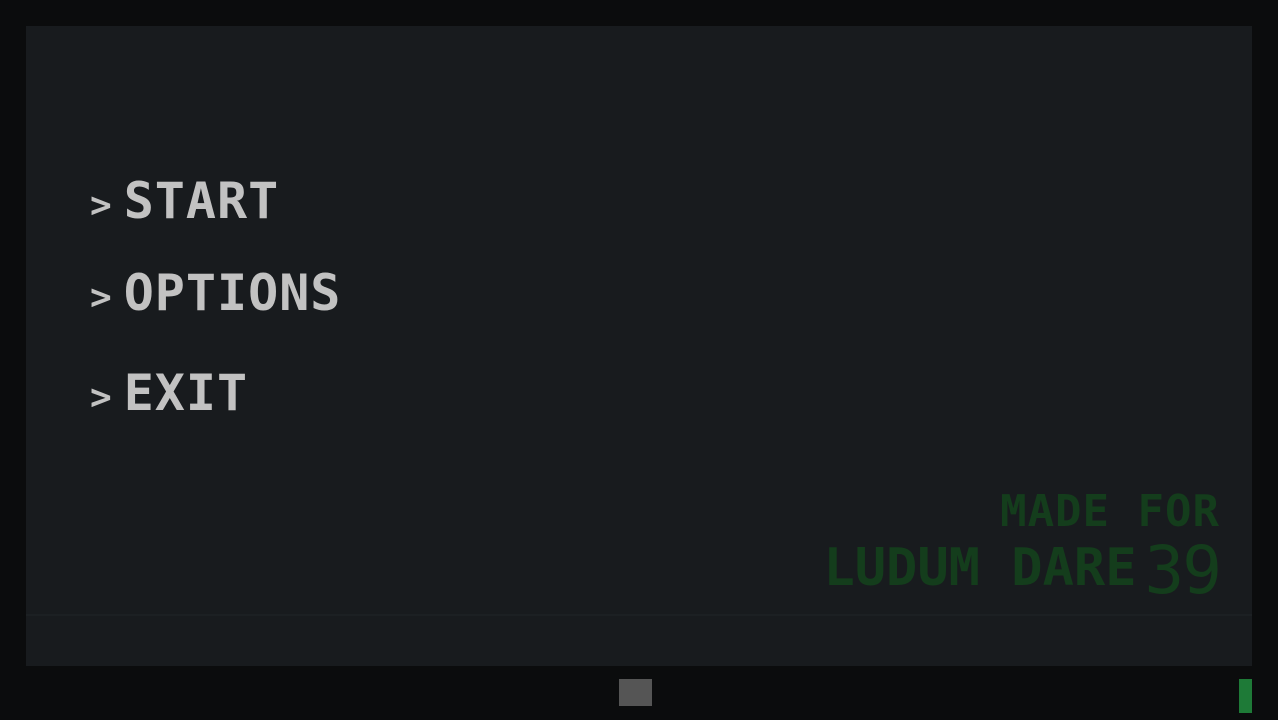  I want to click on credit-made-for: MADE FOR, so click(1110, 511).